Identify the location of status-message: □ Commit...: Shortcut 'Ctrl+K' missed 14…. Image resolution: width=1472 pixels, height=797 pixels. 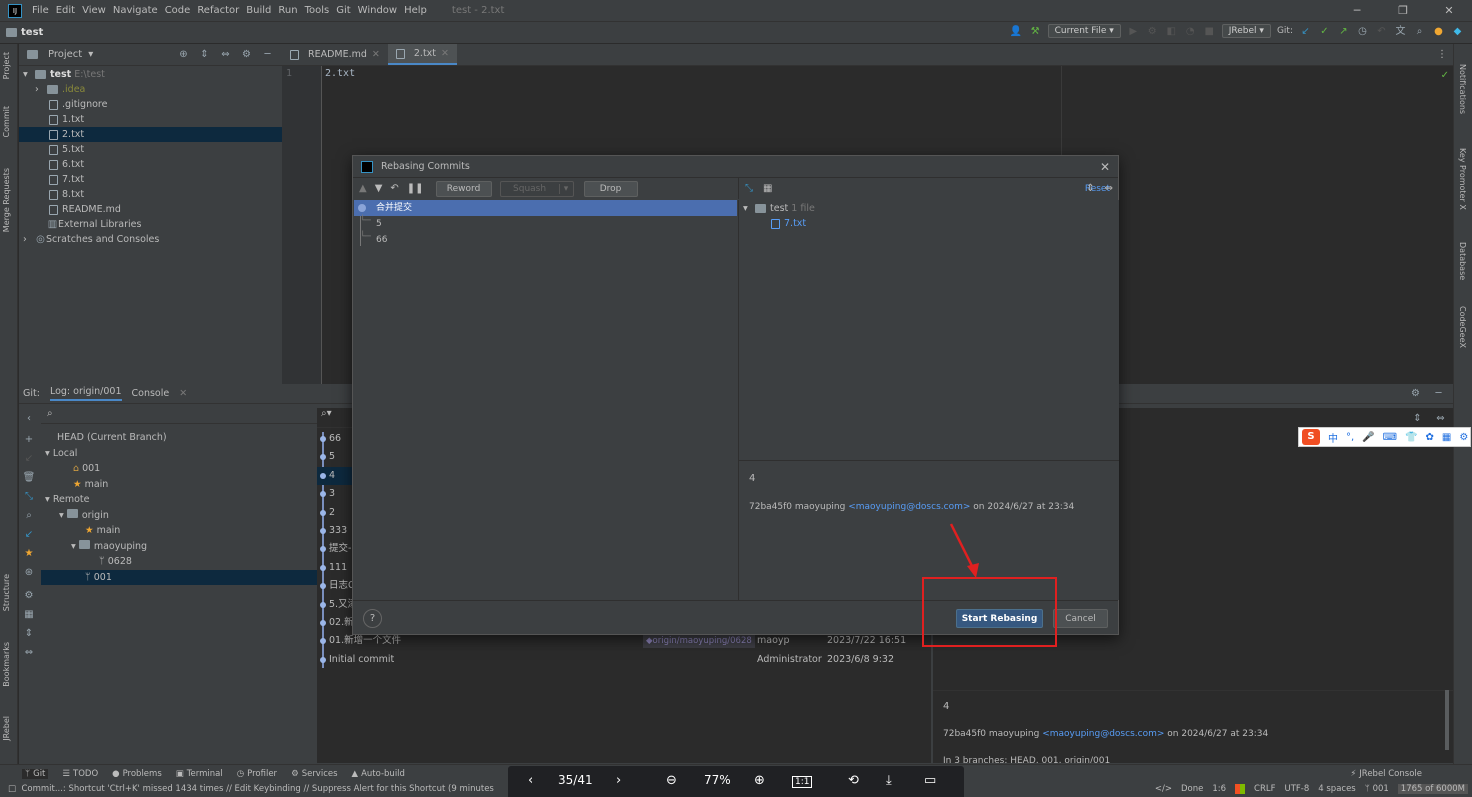
(258, 789).